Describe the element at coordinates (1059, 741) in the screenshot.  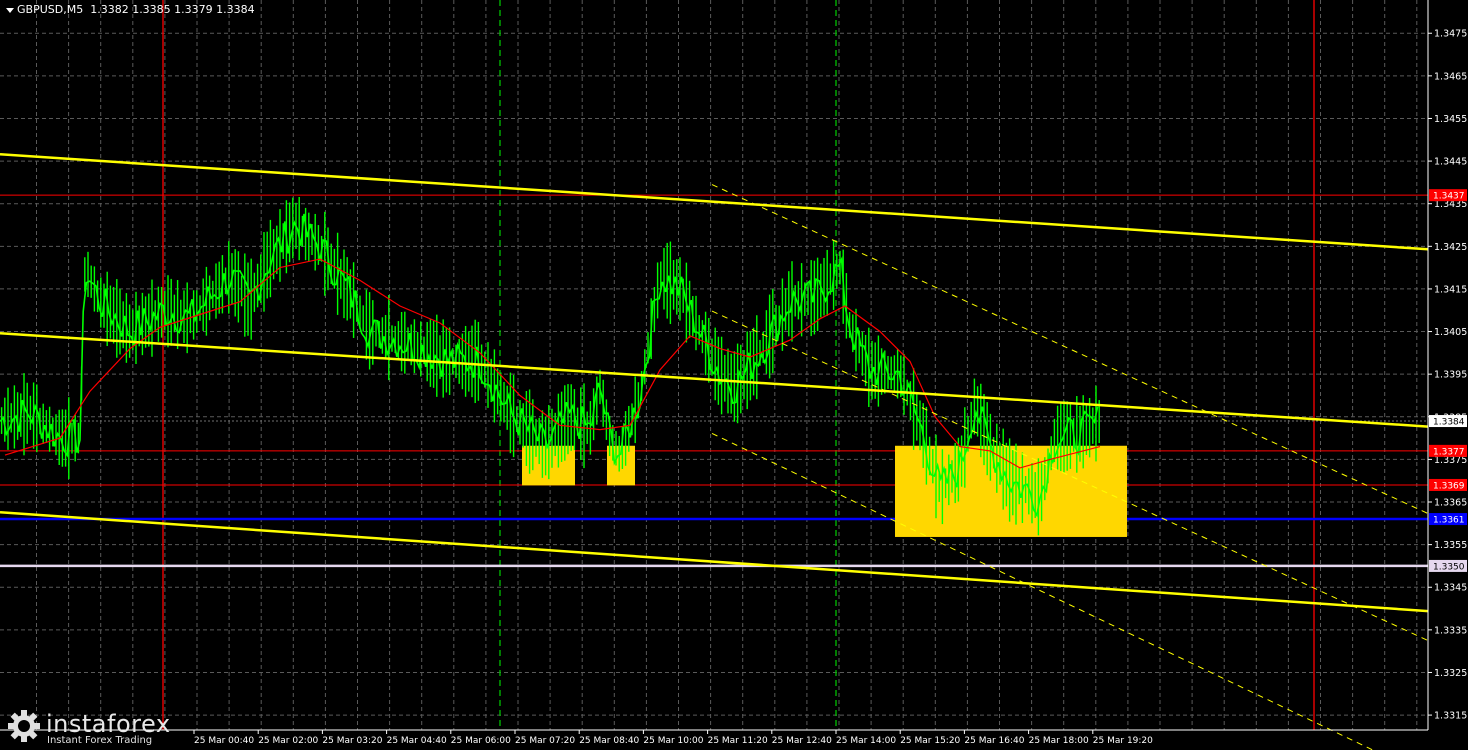
I see `time-tick-label: 25 Mar 18:00` at that location.